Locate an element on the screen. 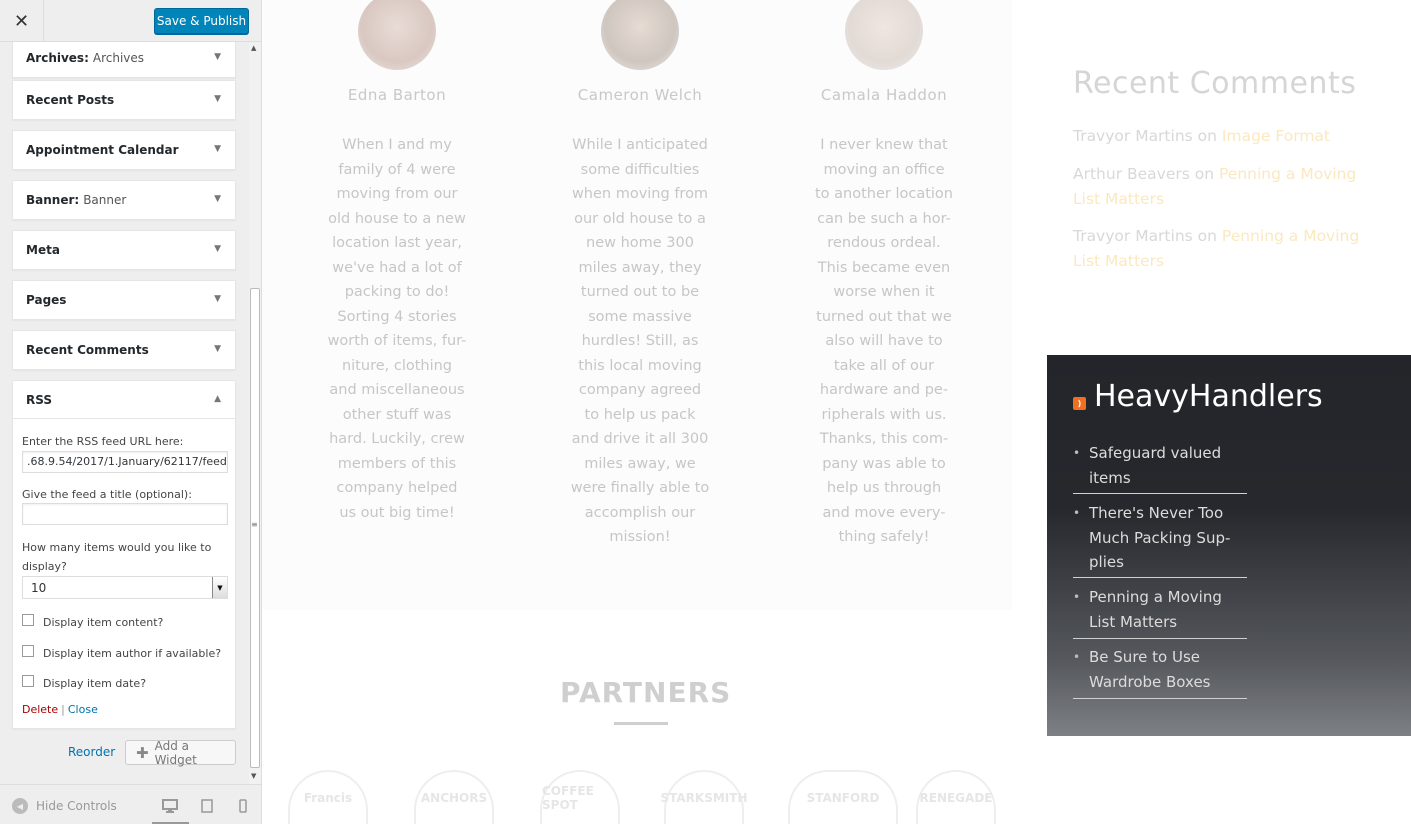 The image size is (1411, 824). reorder-link: Reorder is located at coordinates (91, 752).